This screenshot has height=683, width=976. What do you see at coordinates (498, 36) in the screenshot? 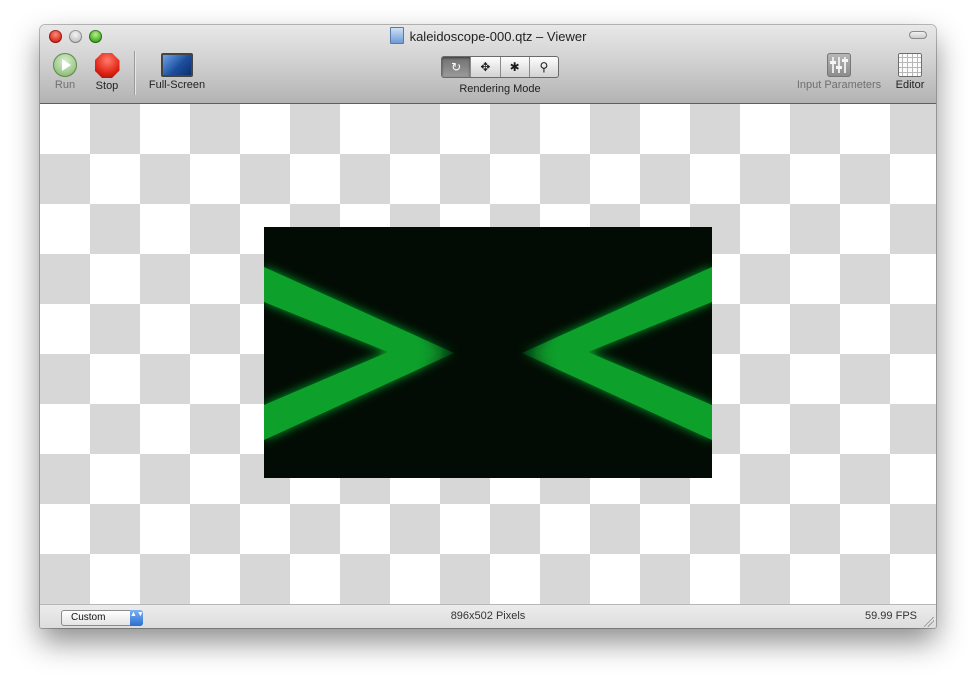
I see `window-title: kaleidoscope-000.qtz – Viewer` at bounding box center [498, 36].